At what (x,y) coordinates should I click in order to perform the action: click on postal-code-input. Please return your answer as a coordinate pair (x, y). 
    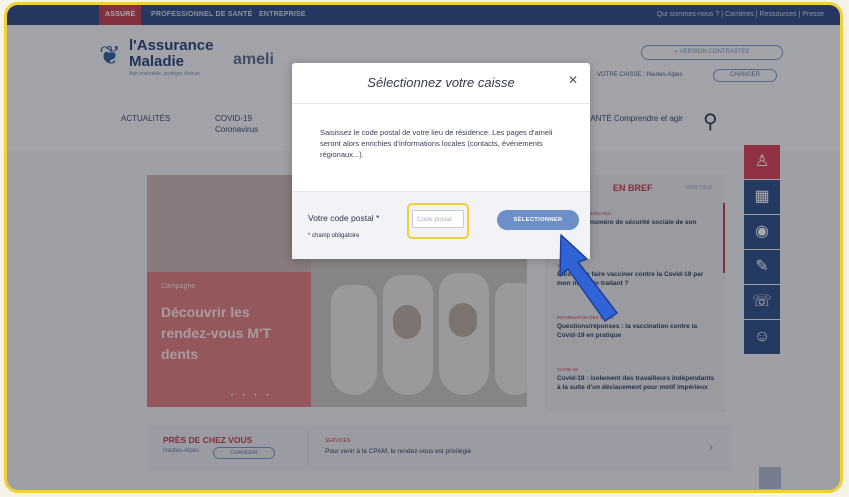
    Looking at the image, I should click on (438, 219).